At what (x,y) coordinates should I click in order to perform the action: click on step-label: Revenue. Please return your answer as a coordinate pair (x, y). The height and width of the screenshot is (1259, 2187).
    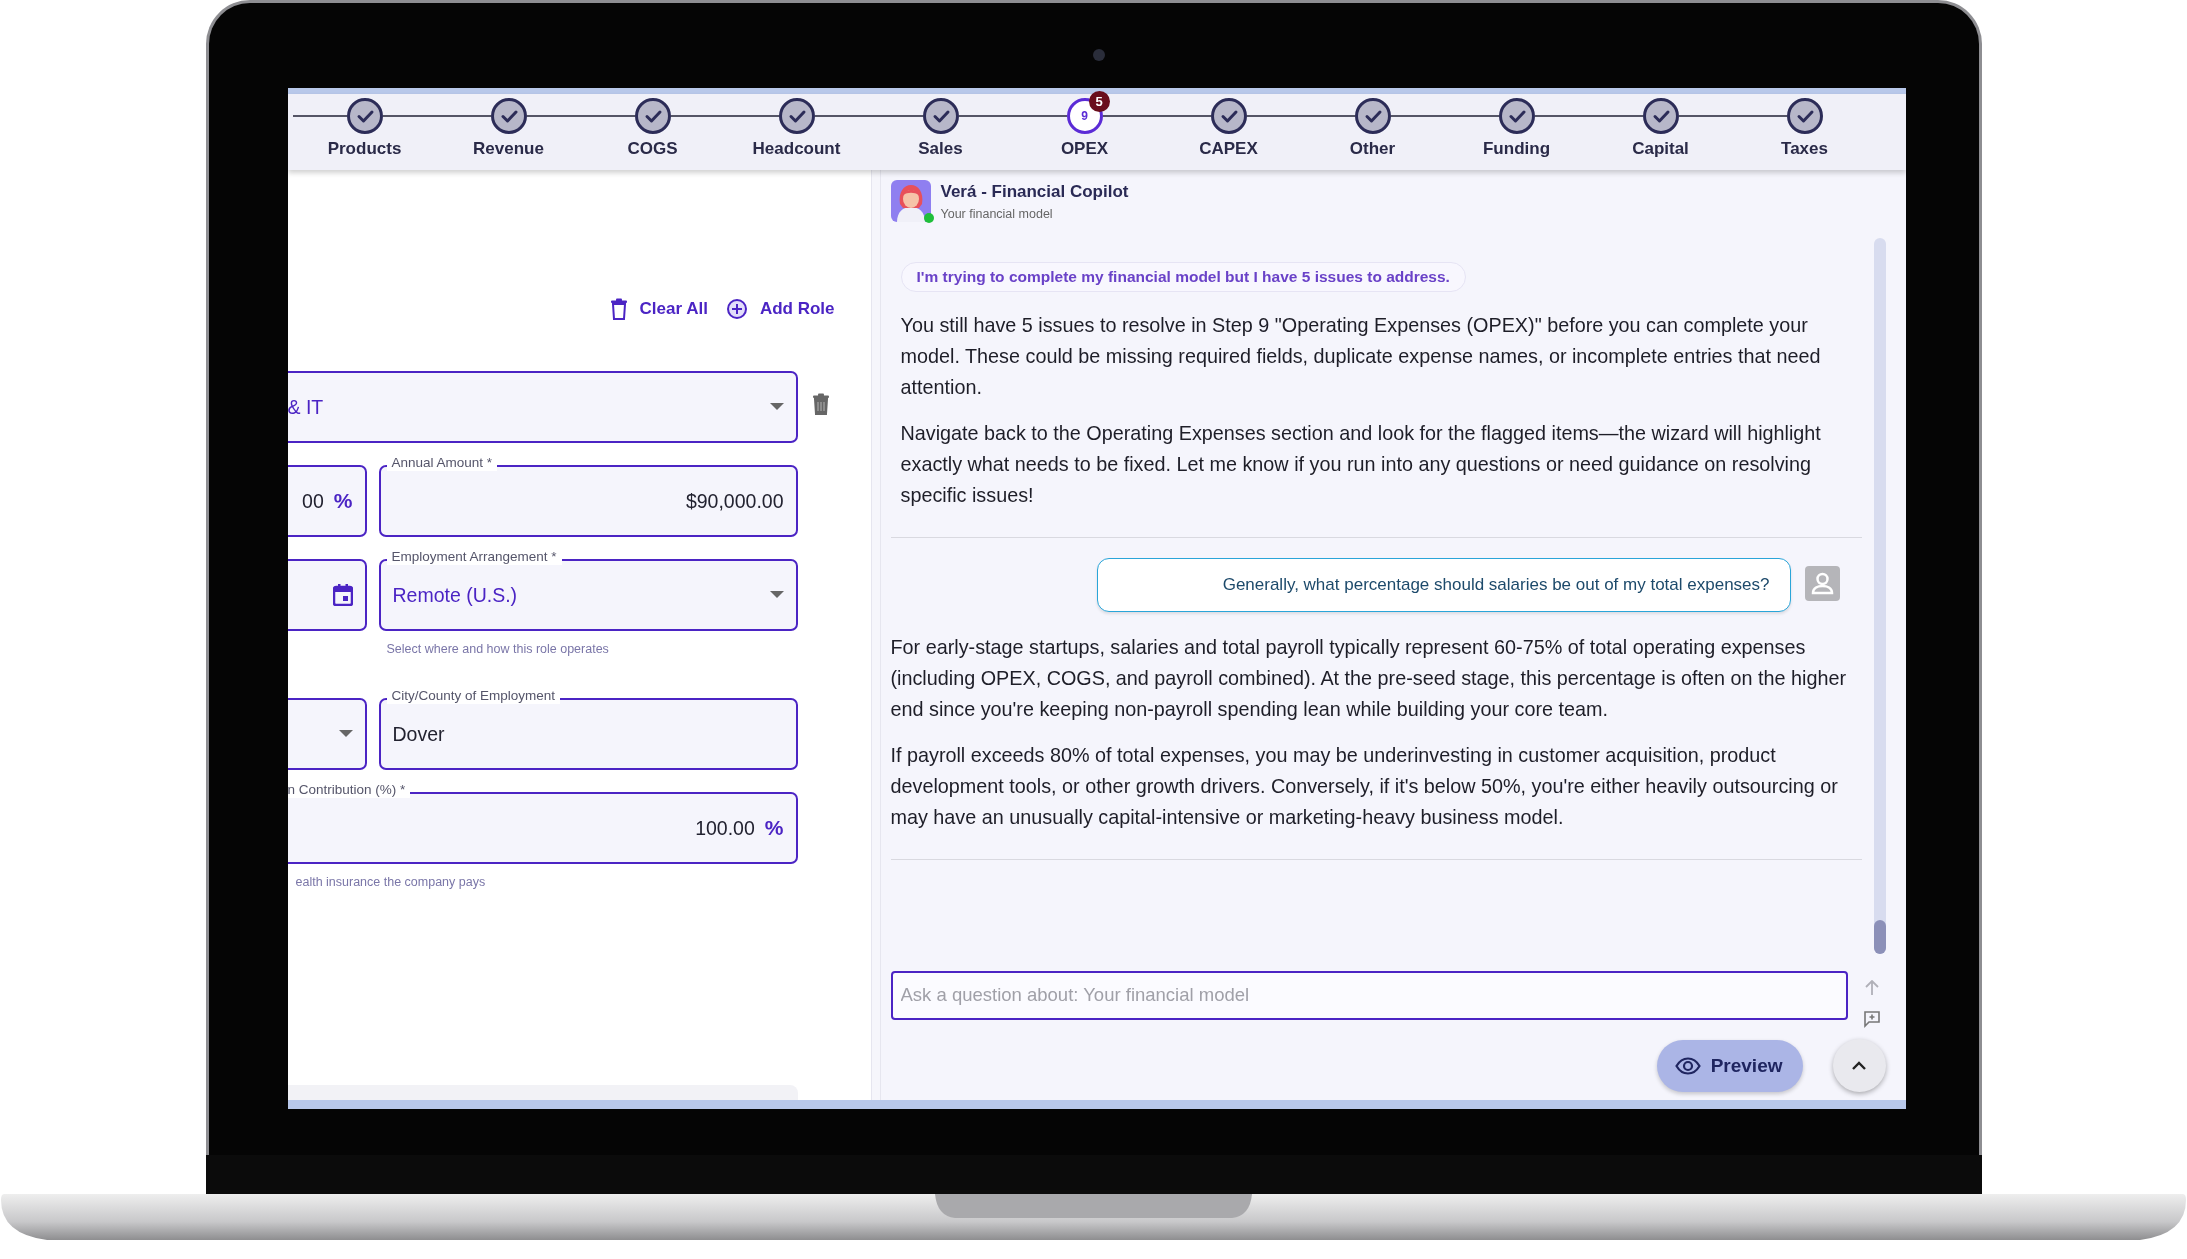
    Looking at the image, I should click on (508, 149).